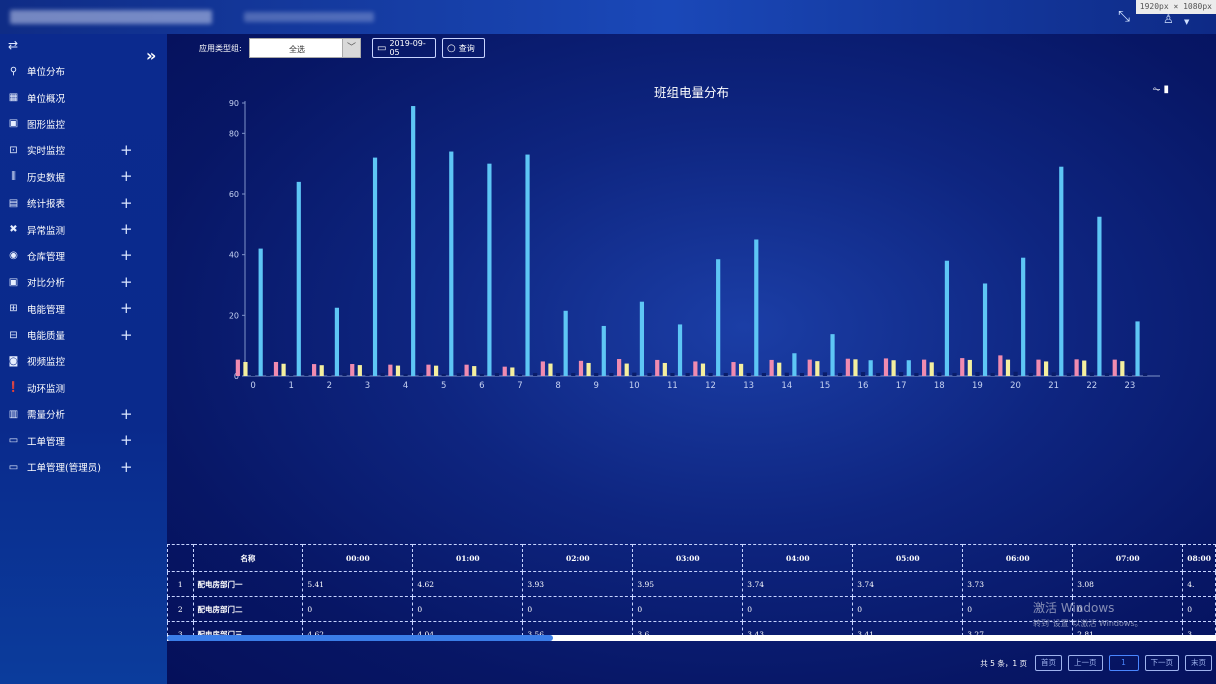  What do you see at coordinates (1123, 663) in the screenshot?
I see `page-number-input: 1` at bounding box center [1123, 663].